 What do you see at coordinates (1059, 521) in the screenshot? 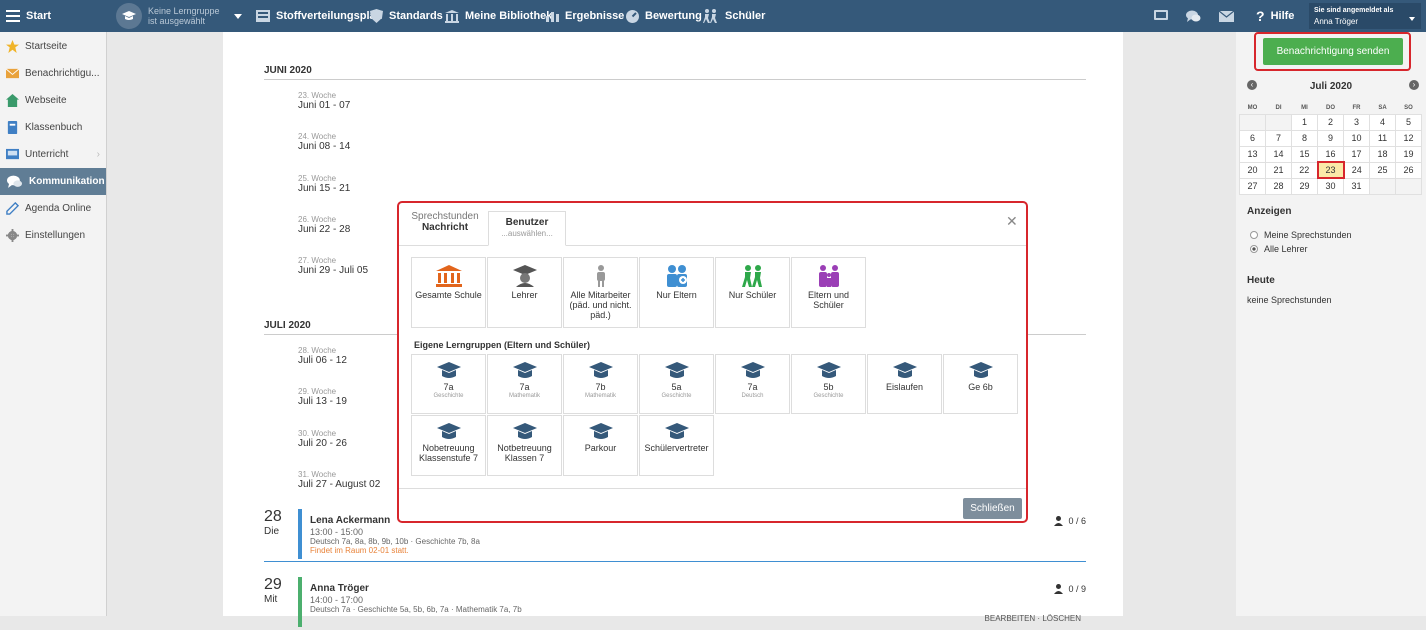
I see `person-icon` at bounding box center [1059, 521].